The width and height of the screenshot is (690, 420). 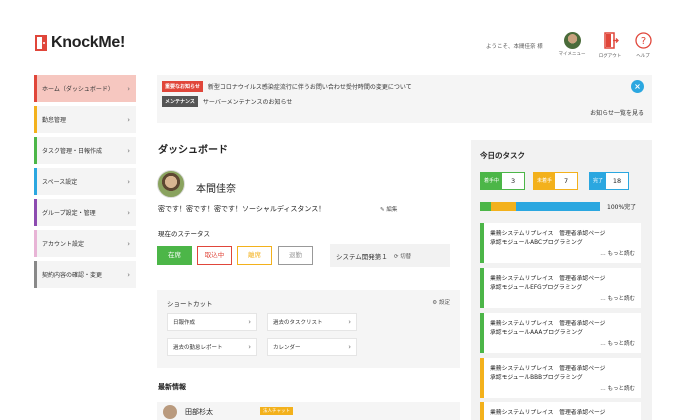 I want to click on sidebar-item-home: ホーム（ダッシュボード） ›, so click(x=85, y=88).